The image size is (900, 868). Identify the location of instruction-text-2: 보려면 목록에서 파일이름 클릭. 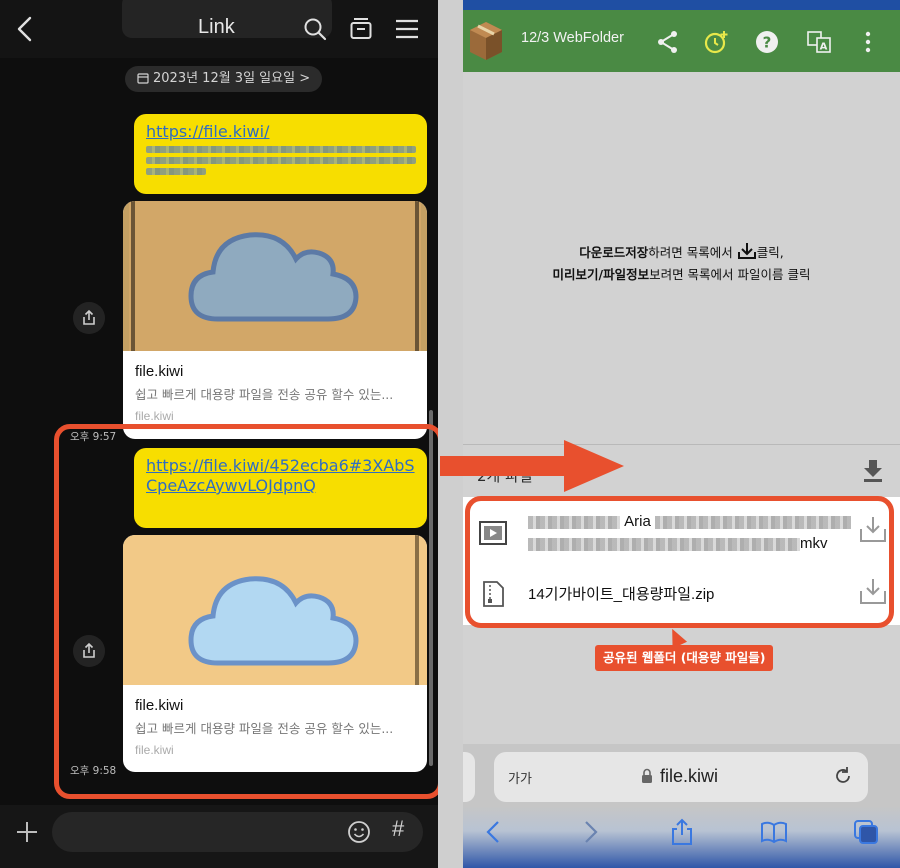
(730, 274).